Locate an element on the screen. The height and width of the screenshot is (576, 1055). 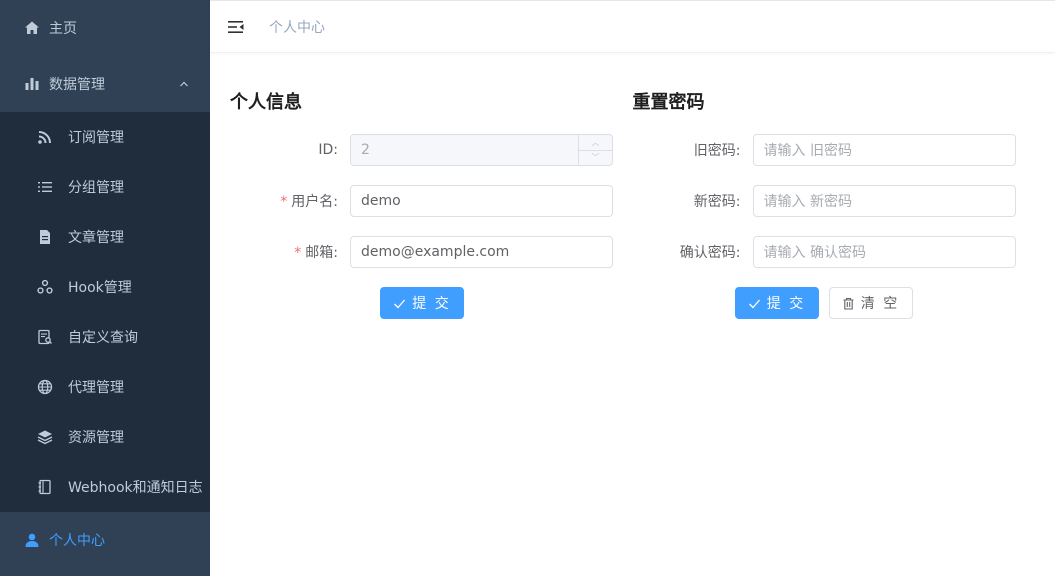
sidebar-item-label: 分组管理 is located at coordinates (96, 188).